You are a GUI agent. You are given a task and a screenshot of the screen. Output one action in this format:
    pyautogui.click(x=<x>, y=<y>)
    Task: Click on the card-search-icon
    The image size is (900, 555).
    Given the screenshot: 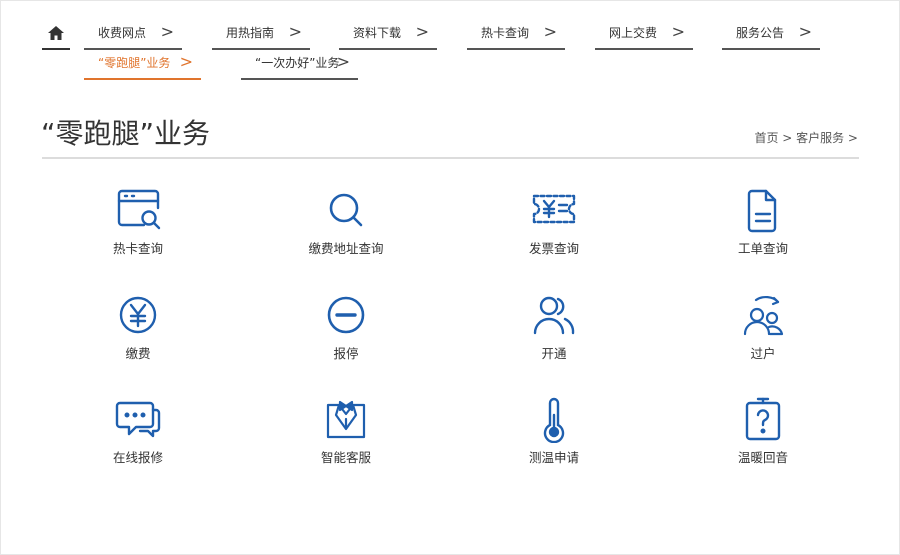 What is the action you would take?
    pyautogui.click(x=138, y=211)
    